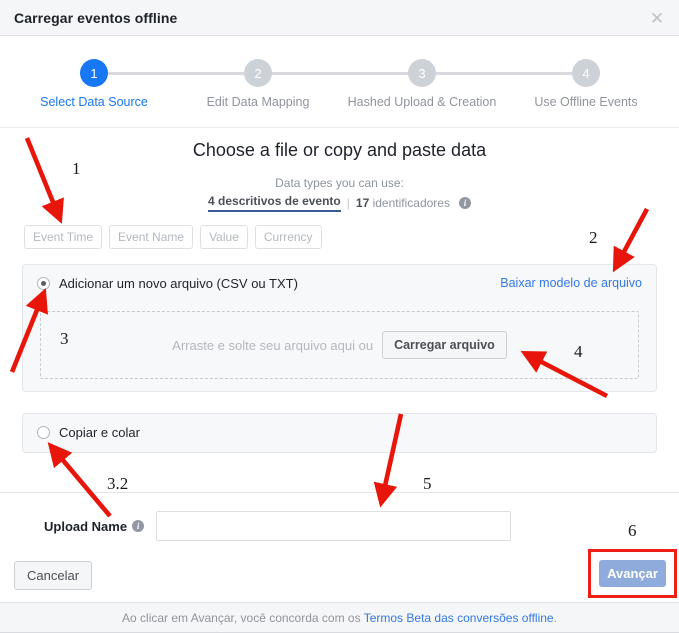 The image size is (679, 633). Describe the element at coordinates (94, 73) in the screenshot. I see `step-1-bullet: 1` at that location.